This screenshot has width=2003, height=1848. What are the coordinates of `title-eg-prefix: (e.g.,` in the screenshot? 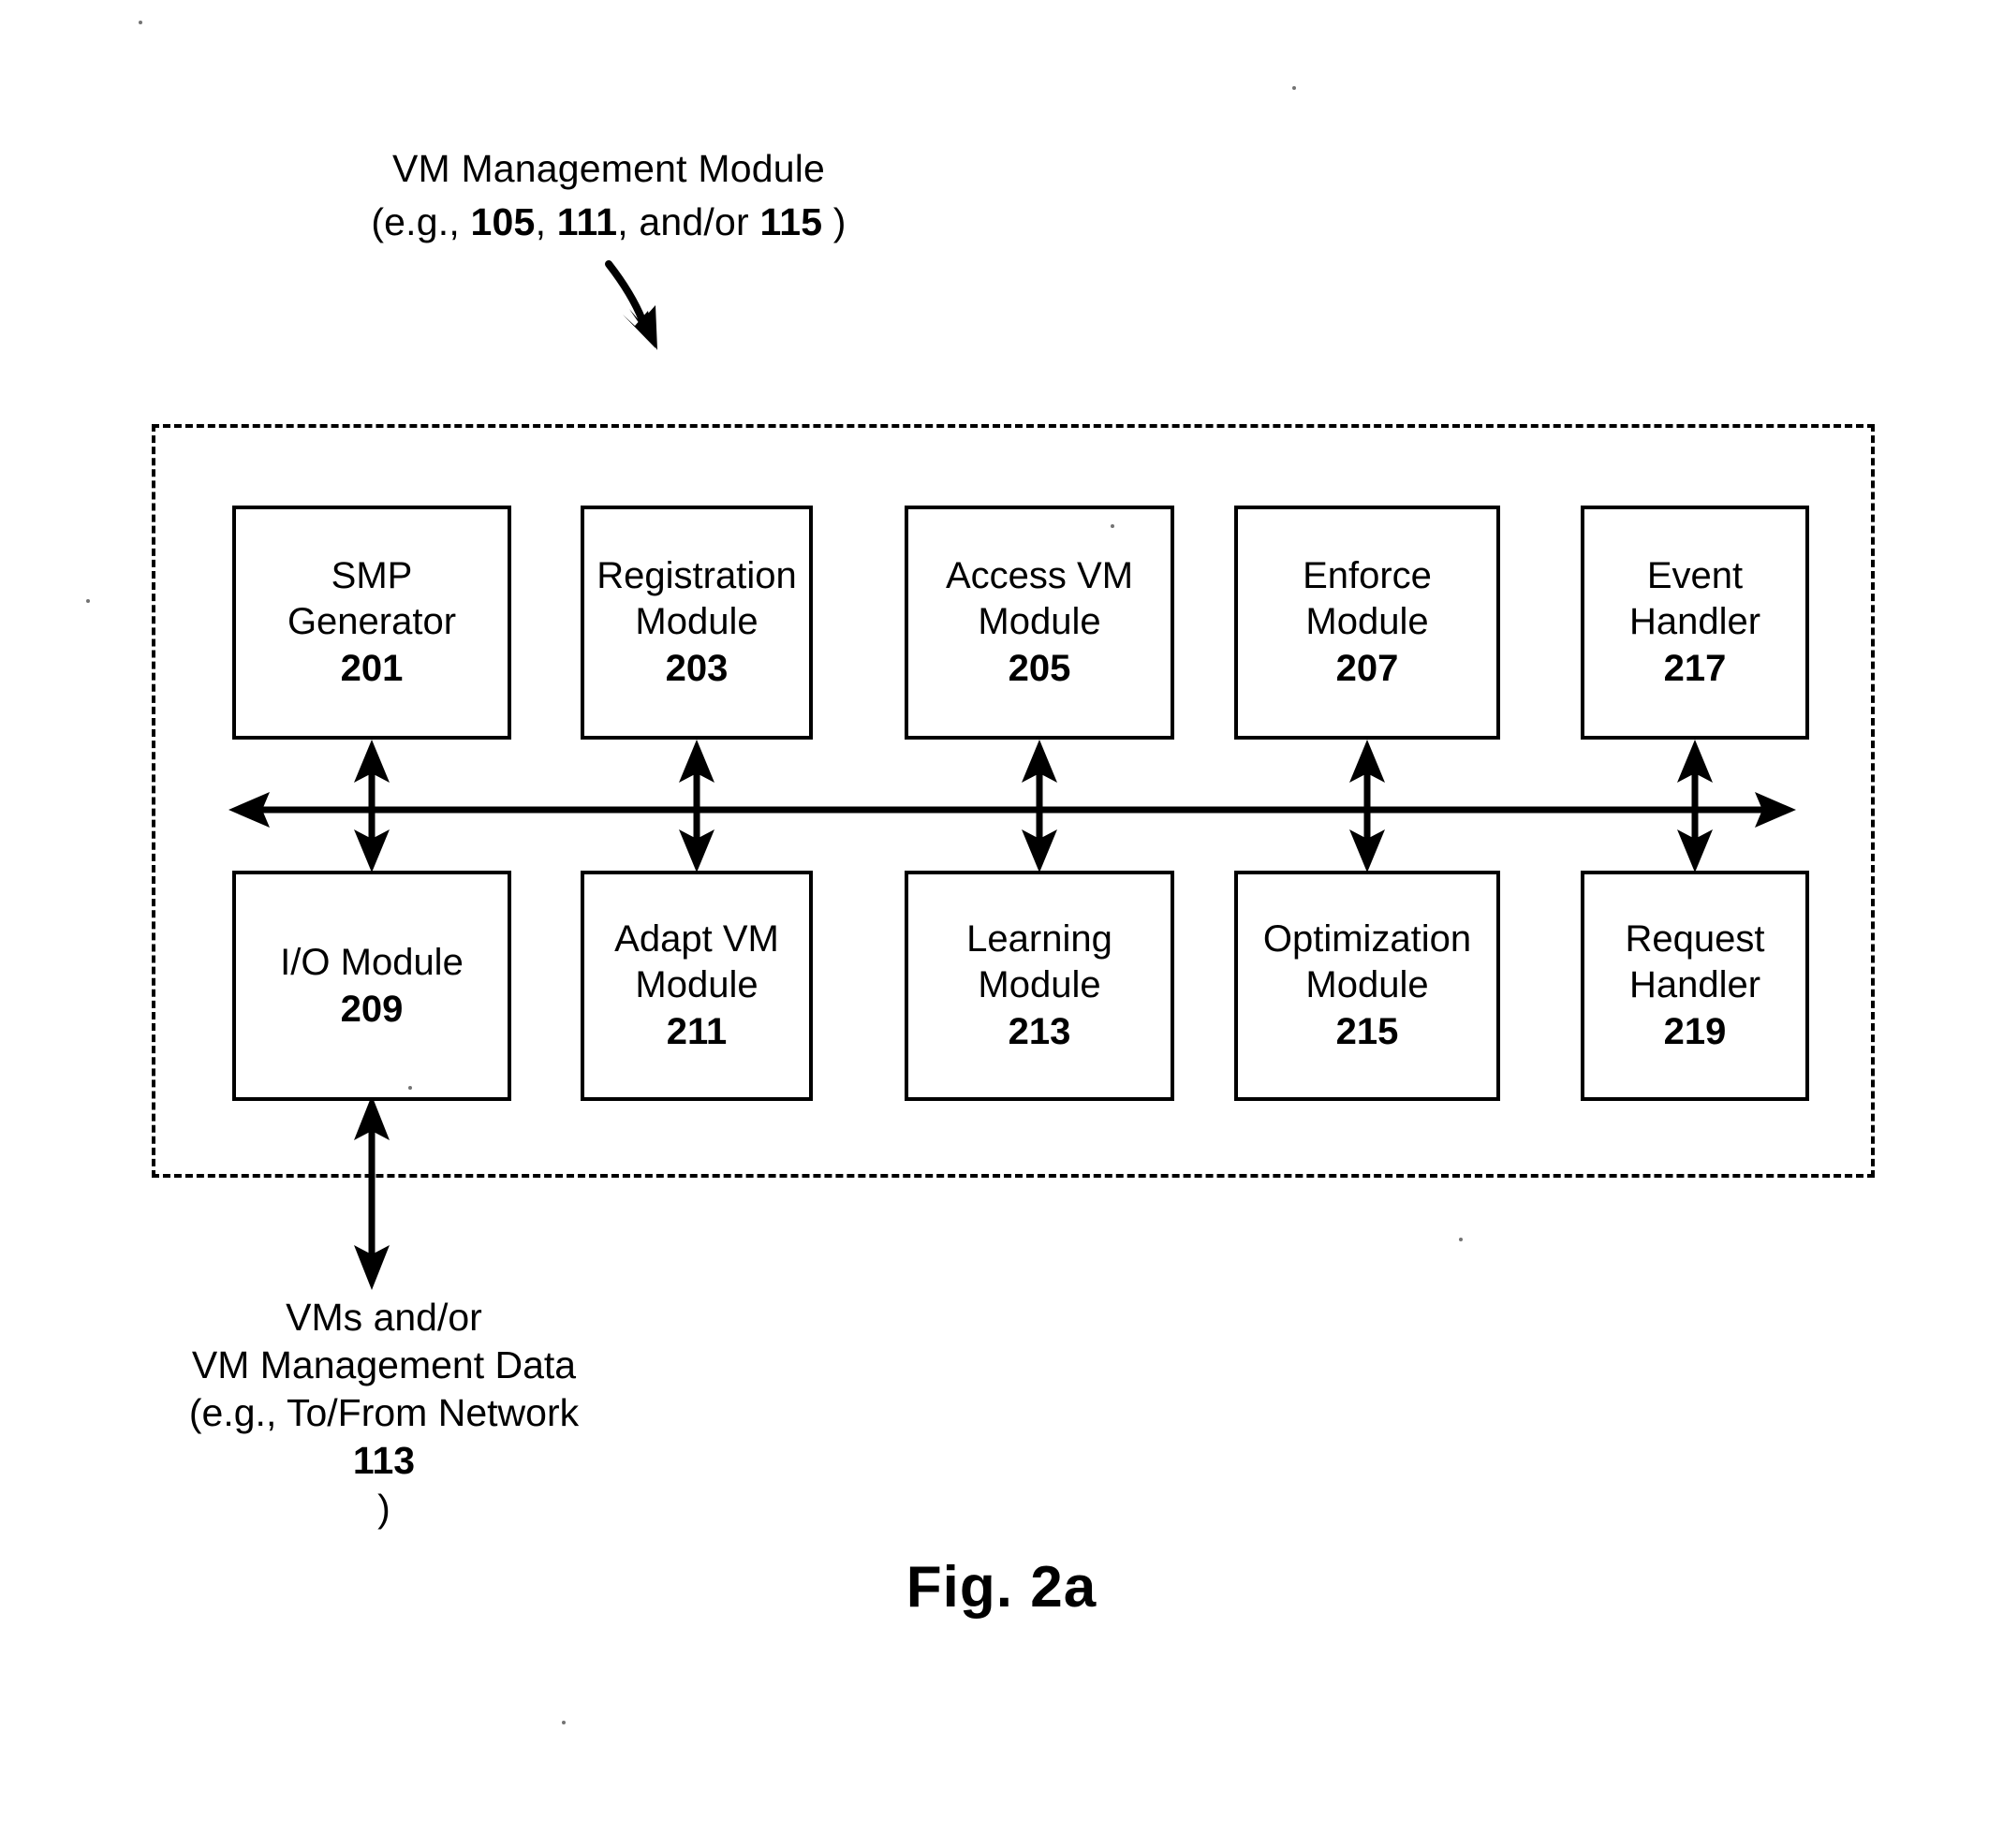 It's located at (421, 221).